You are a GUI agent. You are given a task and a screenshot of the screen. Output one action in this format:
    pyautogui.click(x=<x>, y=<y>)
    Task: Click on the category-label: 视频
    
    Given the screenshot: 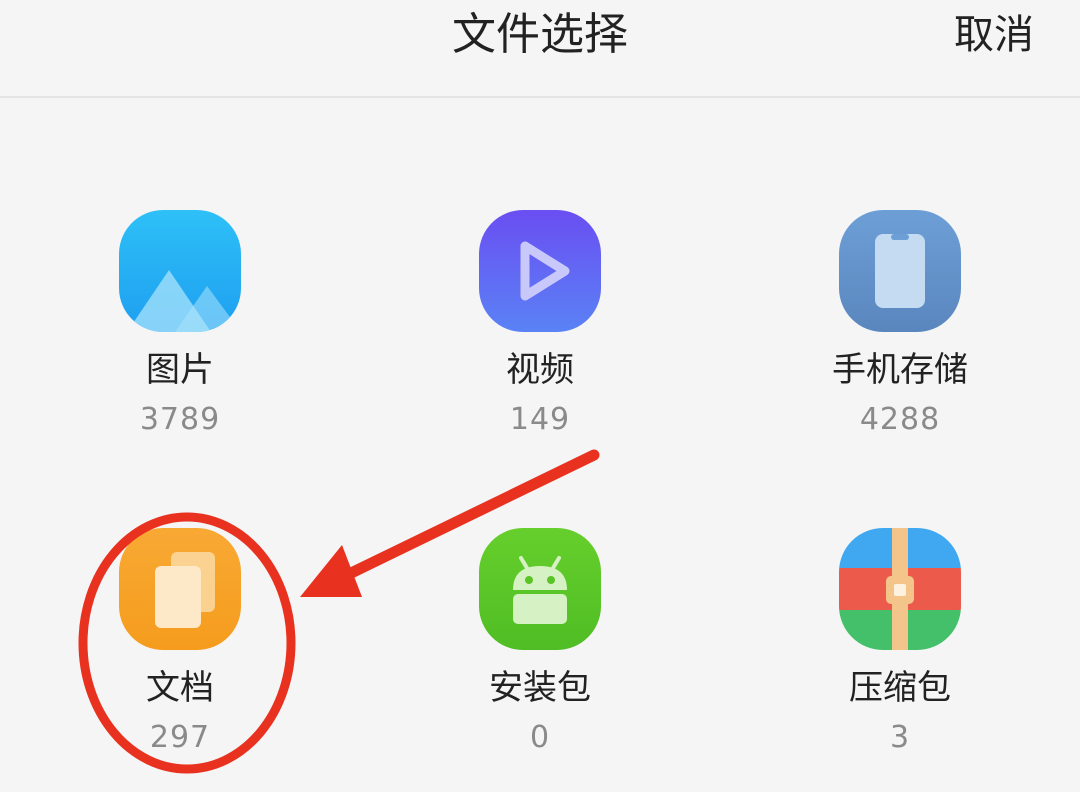 What is the action you would take?
    pyautogui.click(x=540, y=370)
    